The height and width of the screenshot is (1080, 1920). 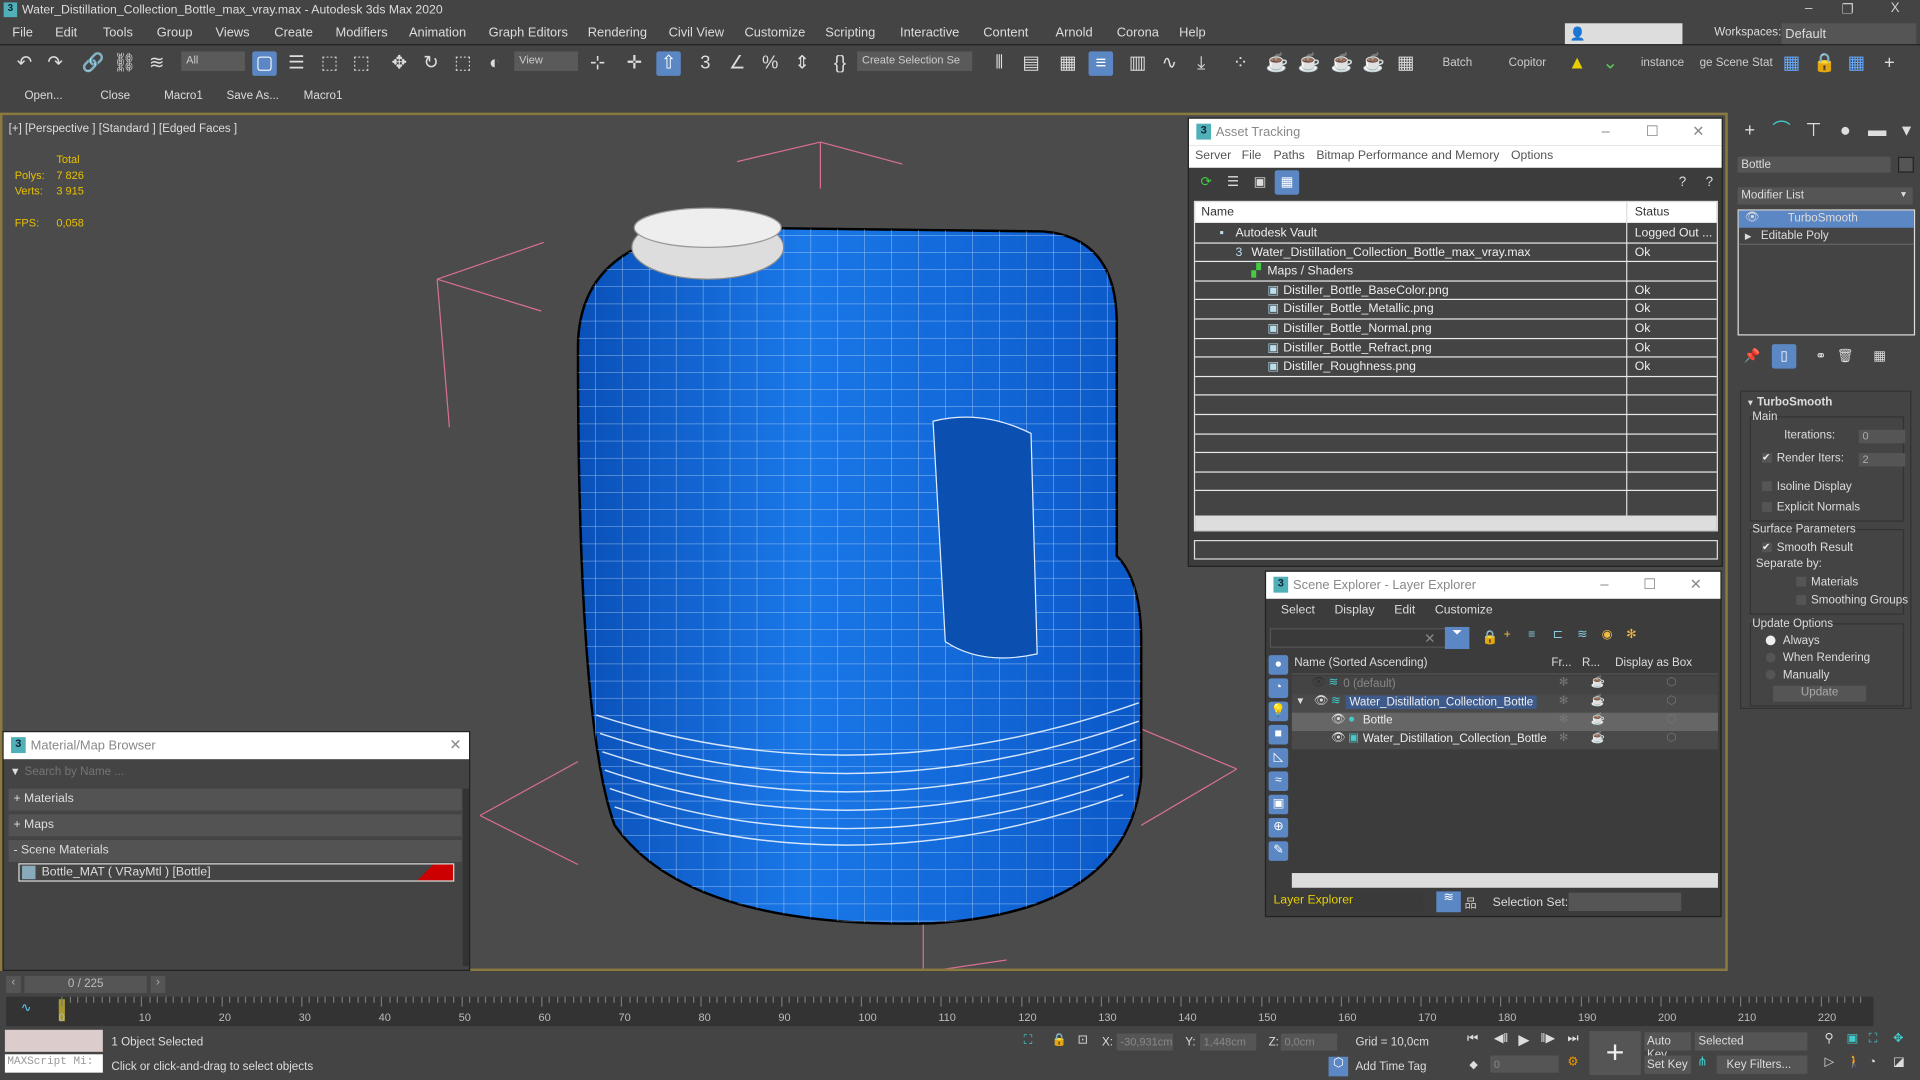 I want to click on asset-tracking-titlebar: 3 Asset Tracking – ☐ ✕, so click(x=1455, y=132).